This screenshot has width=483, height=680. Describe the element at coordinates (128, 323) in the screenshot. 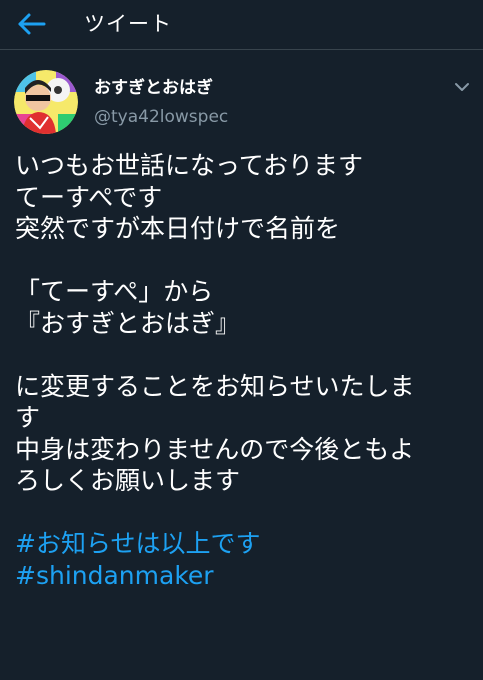

I see `tweet-line: 『おすぎとおはぎ』` at that location.